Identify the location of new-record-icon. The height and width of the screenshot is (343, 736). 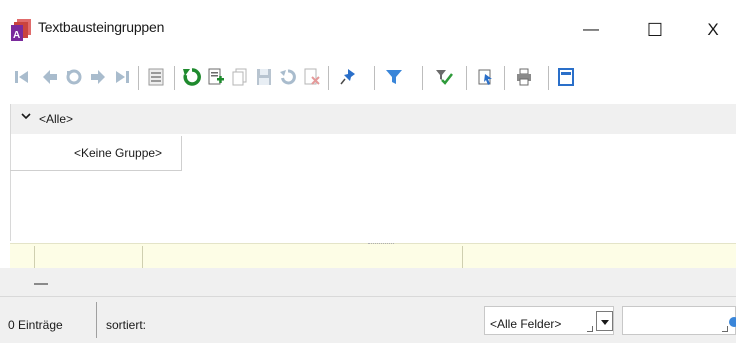
(216, 77).